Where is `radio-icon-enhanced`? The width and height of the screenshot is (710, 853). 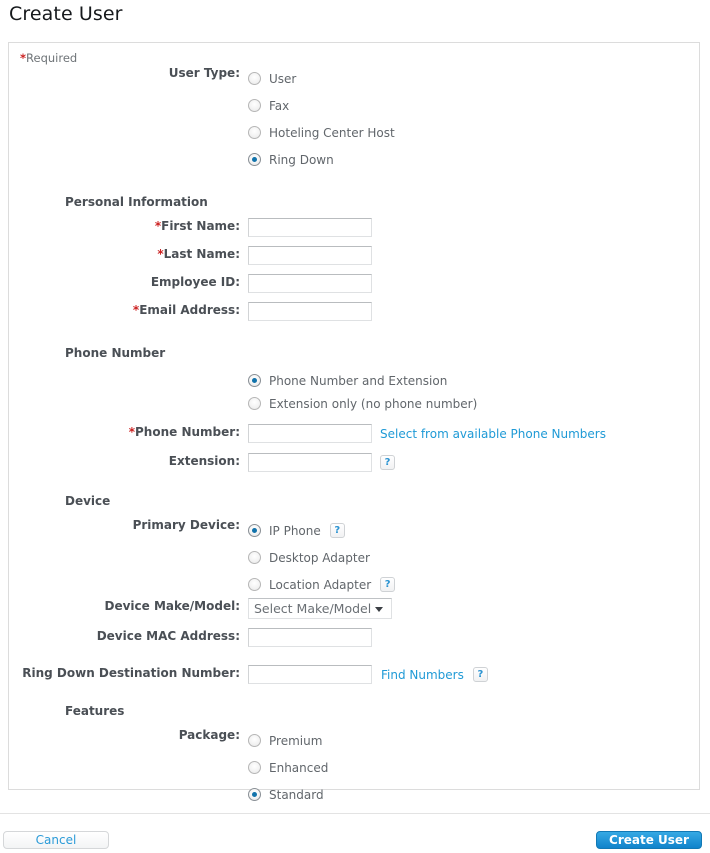 radio-icon-enhanced is located at coordinates (254, 767).